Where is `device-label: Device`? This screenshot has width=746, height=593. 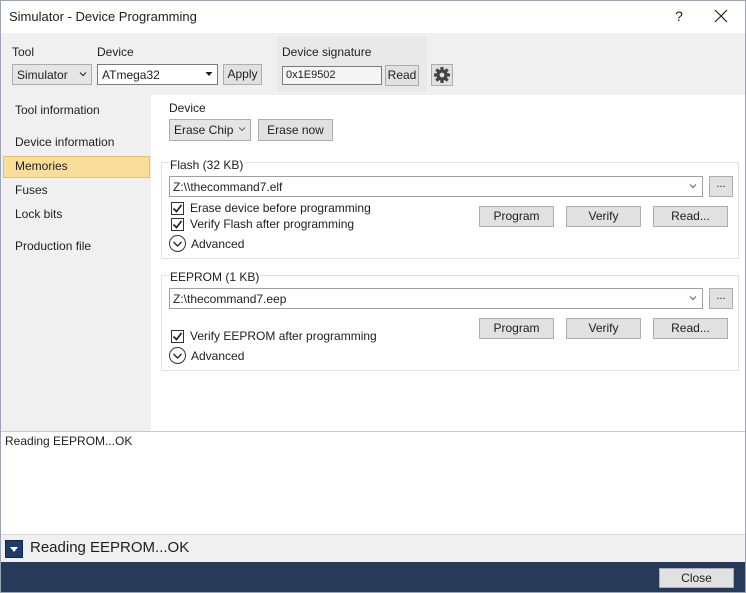 device-label: Device is located at coordinates (115, 52).